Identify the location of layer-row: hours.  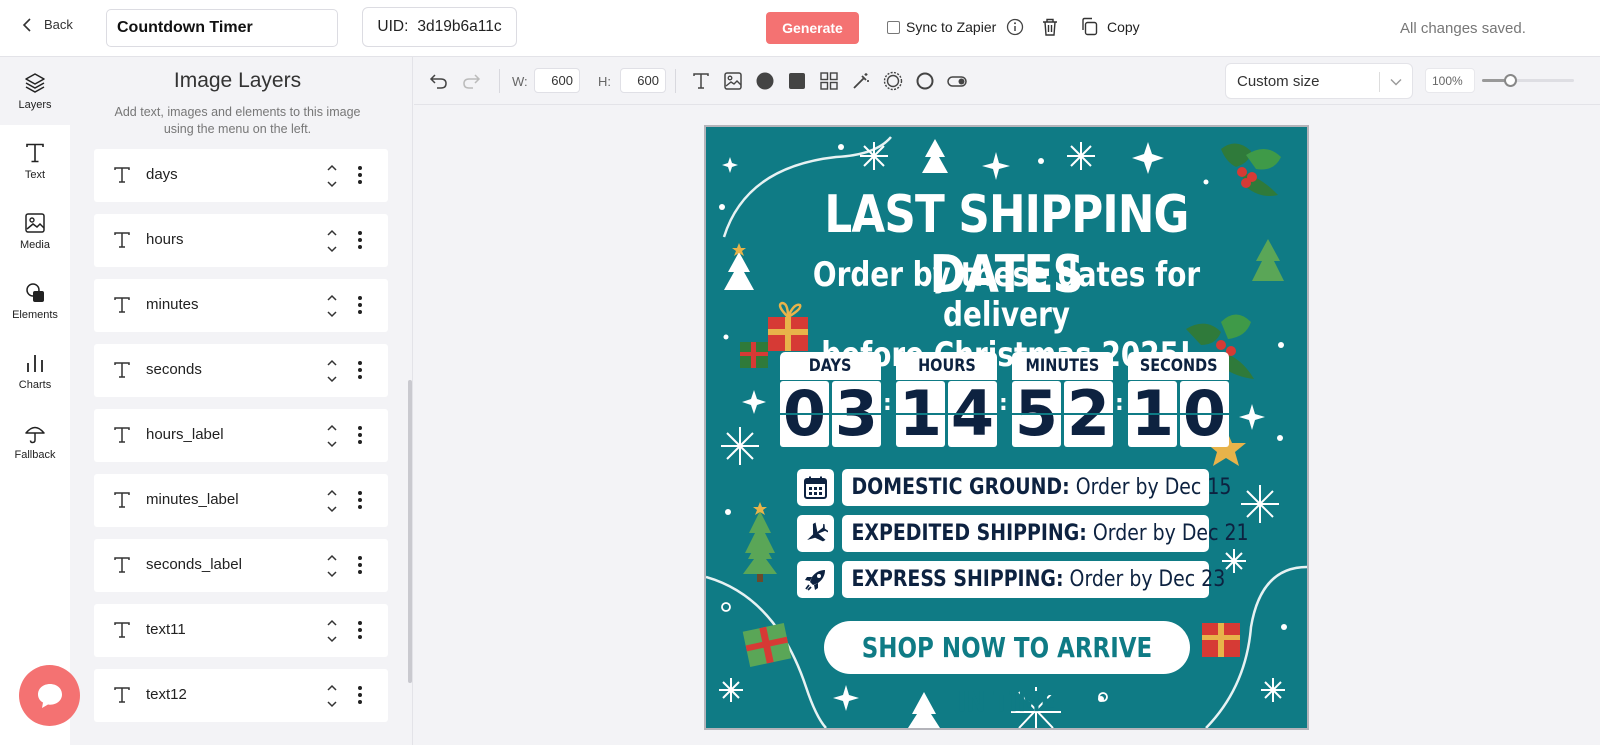
(241, 240).